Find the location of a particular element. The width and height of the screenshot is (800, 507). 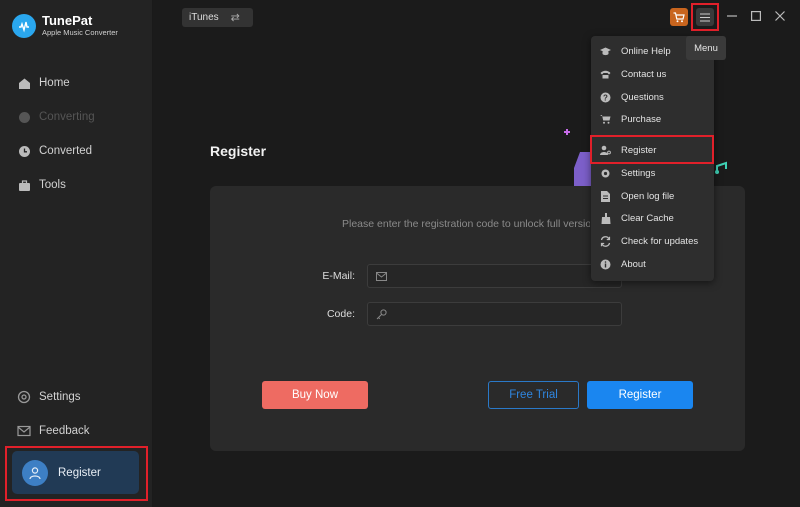

info-icon is located at coordinates (605, 264).